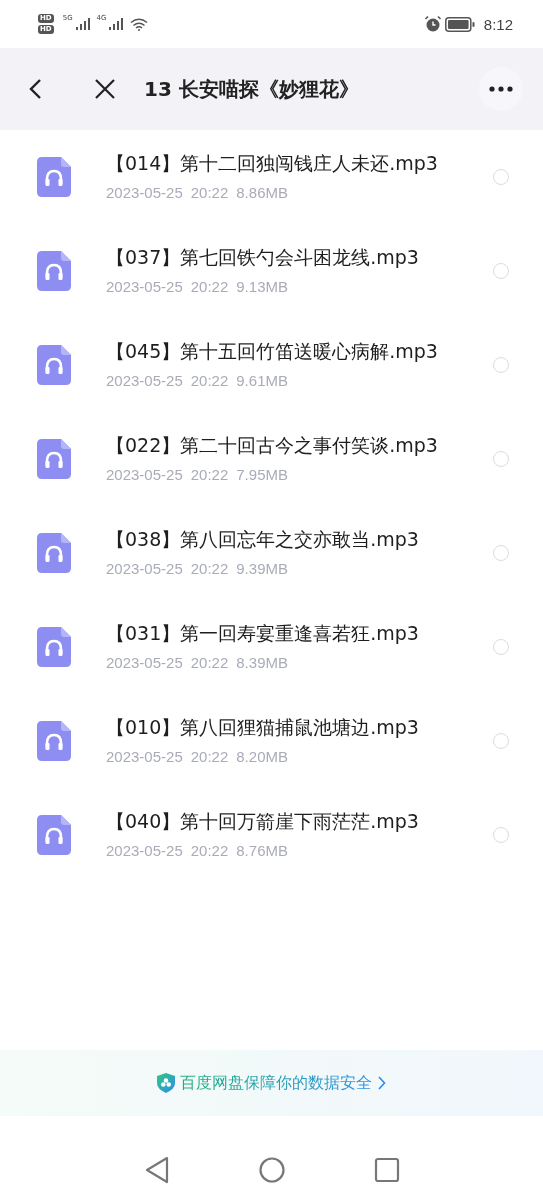 The width and height of the screenshot is (543, 1200). What do you see at coordinates (105, 89) in the screenshot?
I see `close-icon` at bounding box center [105, 89].